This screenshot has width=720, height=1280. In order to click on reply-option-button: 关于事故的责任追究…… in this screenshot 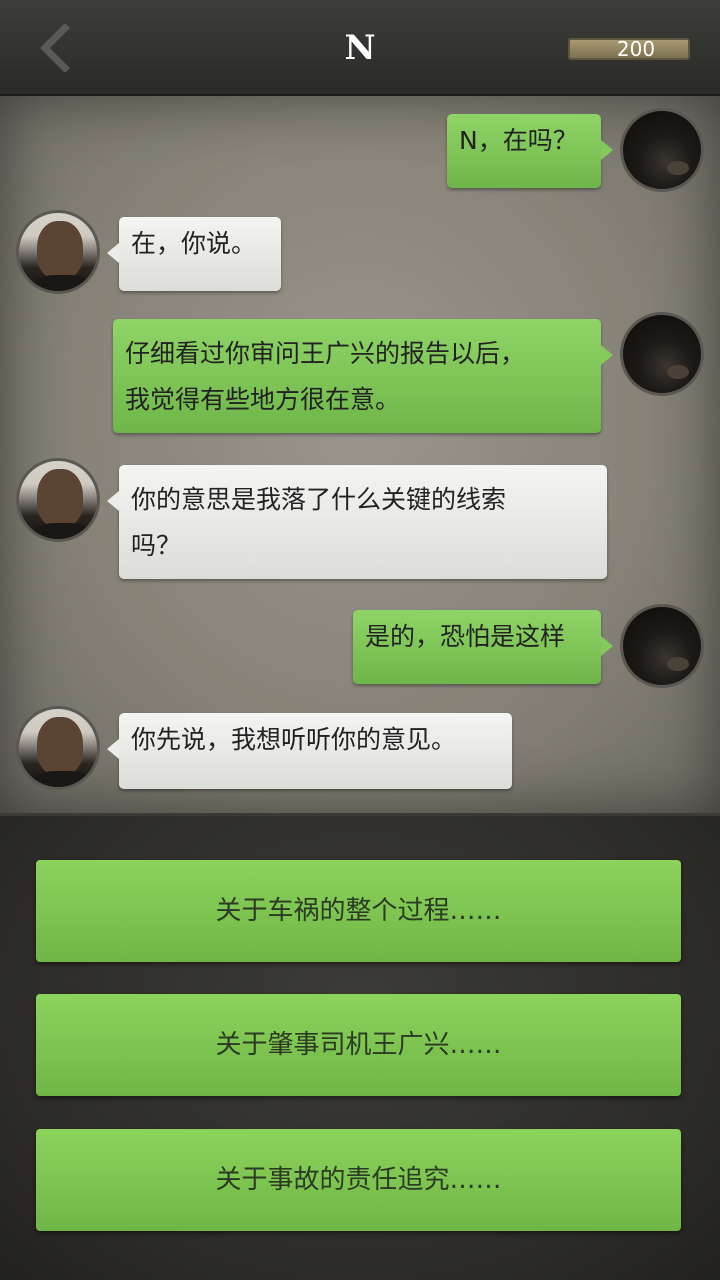, I will do `click(358, 1180)`.